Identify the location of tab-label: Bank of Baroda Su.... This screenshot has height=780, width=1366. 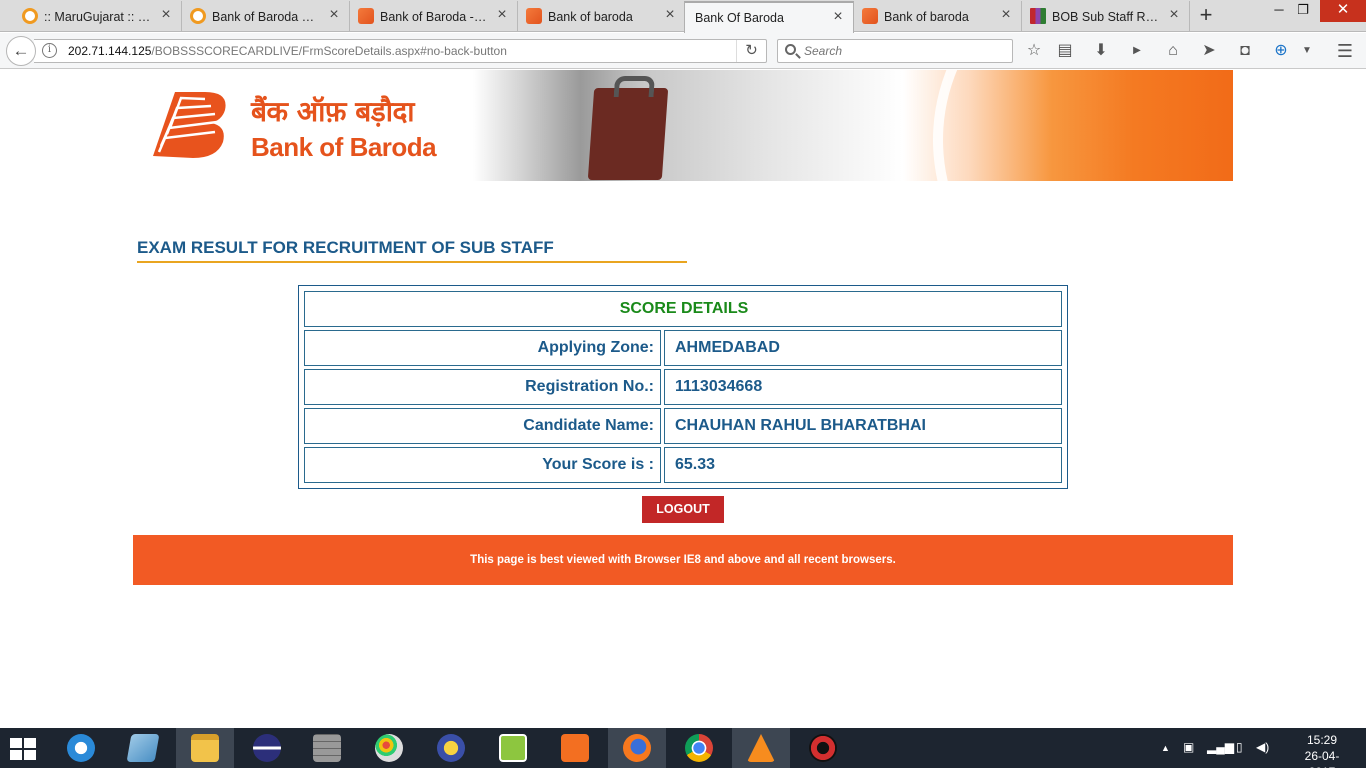
(266, 16).